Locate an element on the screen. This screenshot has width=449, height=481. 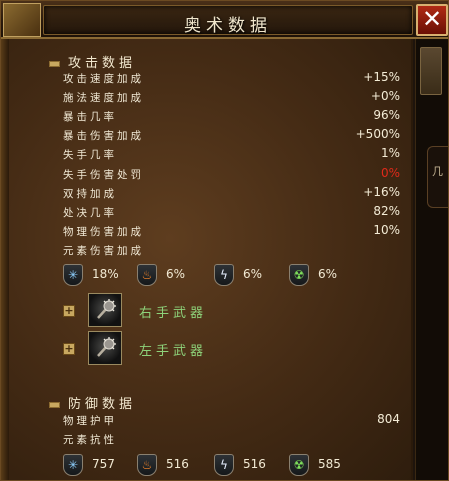
stat-row: 失手伤害处罚 0% is located at coordinates (233, 175).